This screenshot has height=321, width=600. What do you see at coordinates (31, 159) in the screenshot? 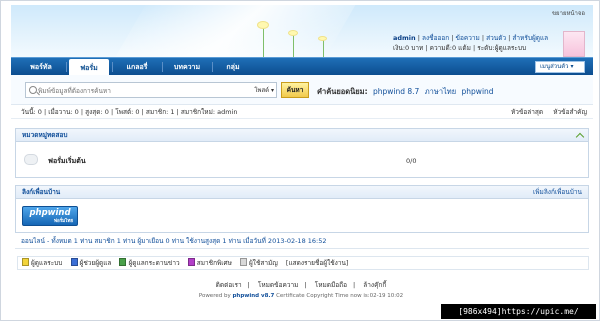
I see `forum-bubble-icon` at bounding box center [31, 159].